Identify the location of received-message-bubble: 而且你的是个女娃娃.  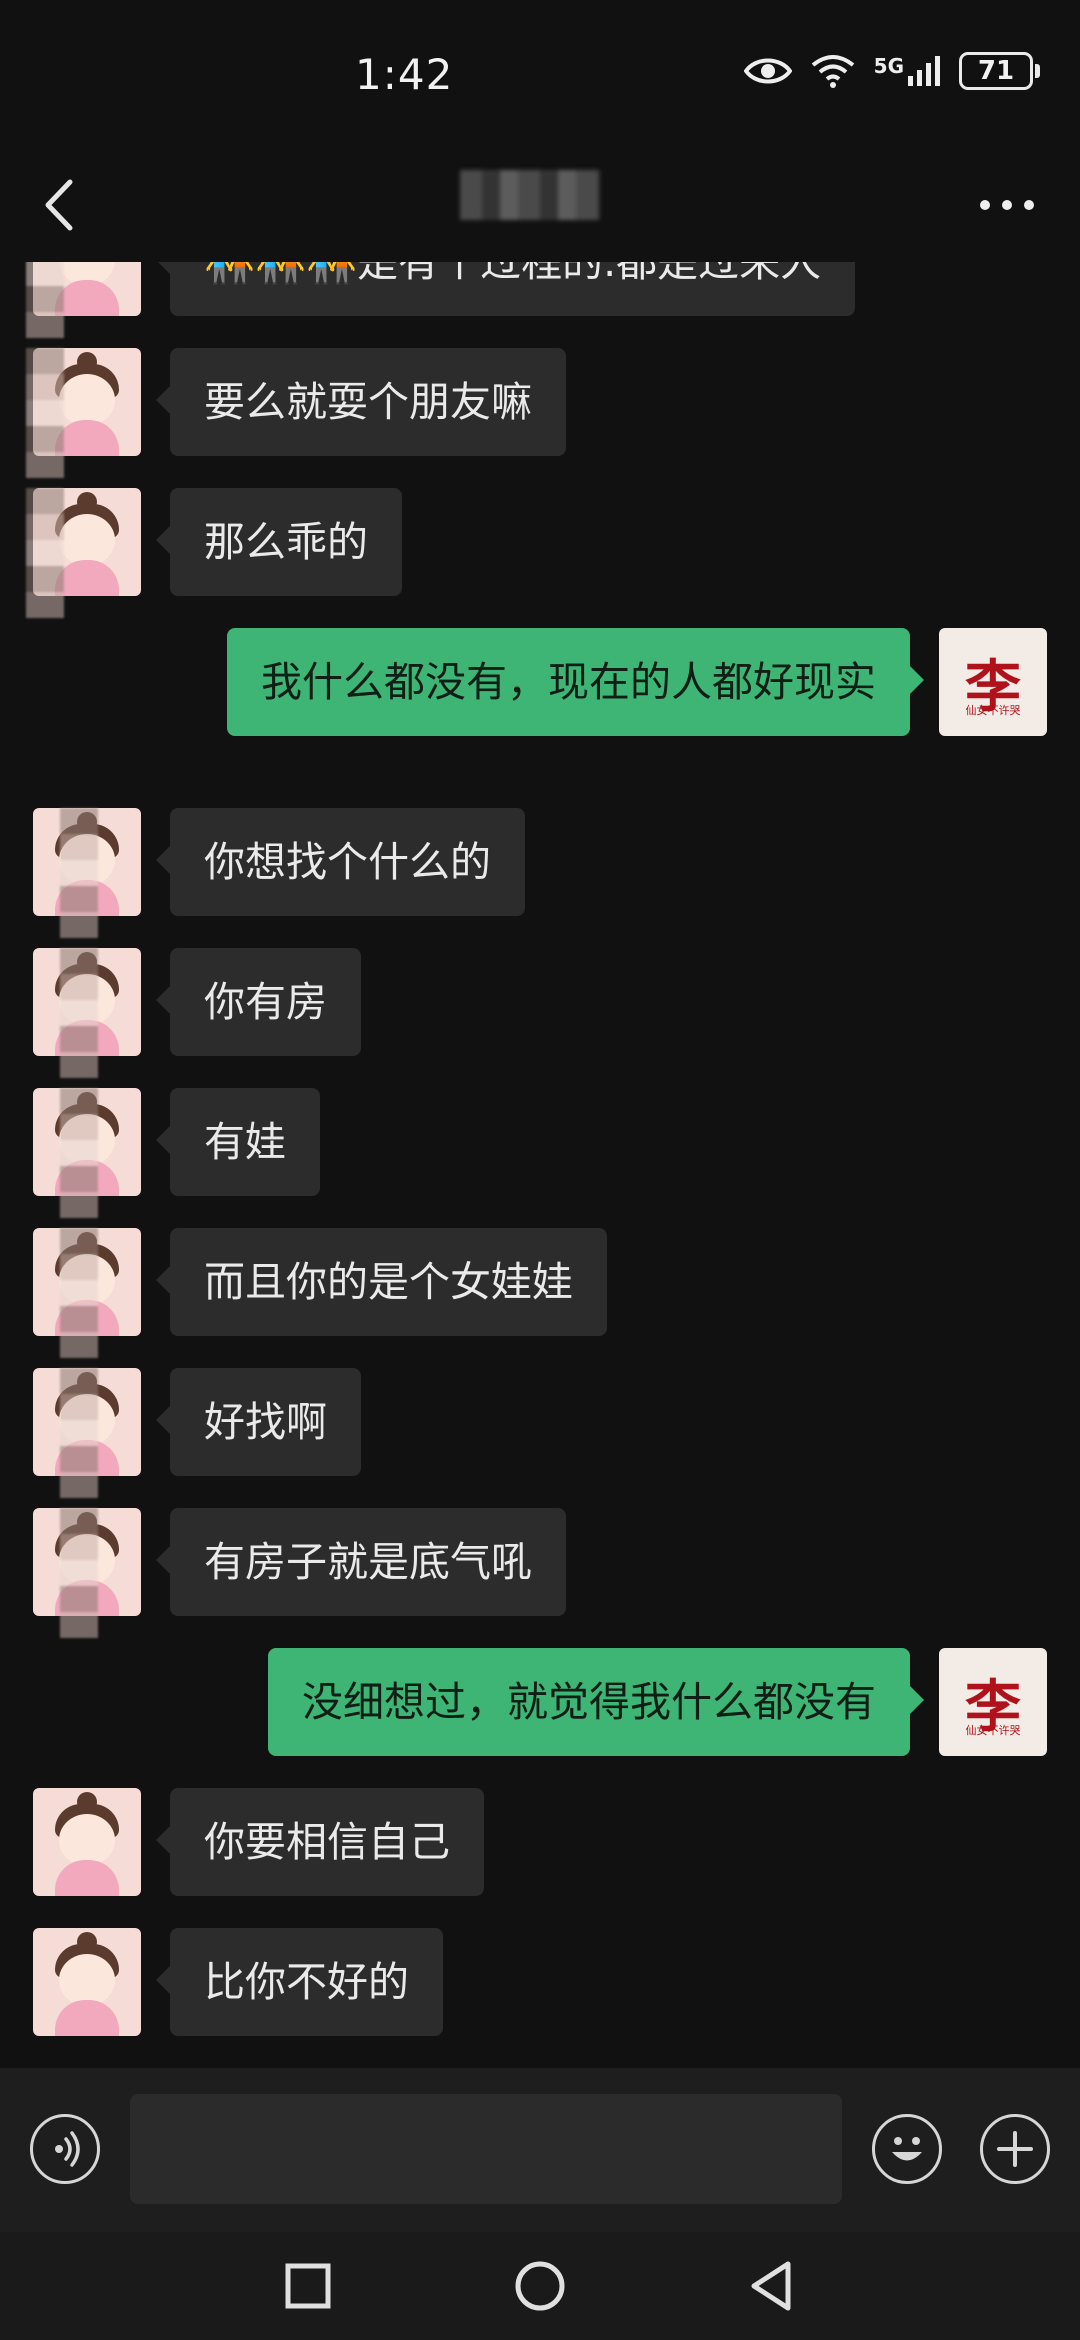
(381, 1282).